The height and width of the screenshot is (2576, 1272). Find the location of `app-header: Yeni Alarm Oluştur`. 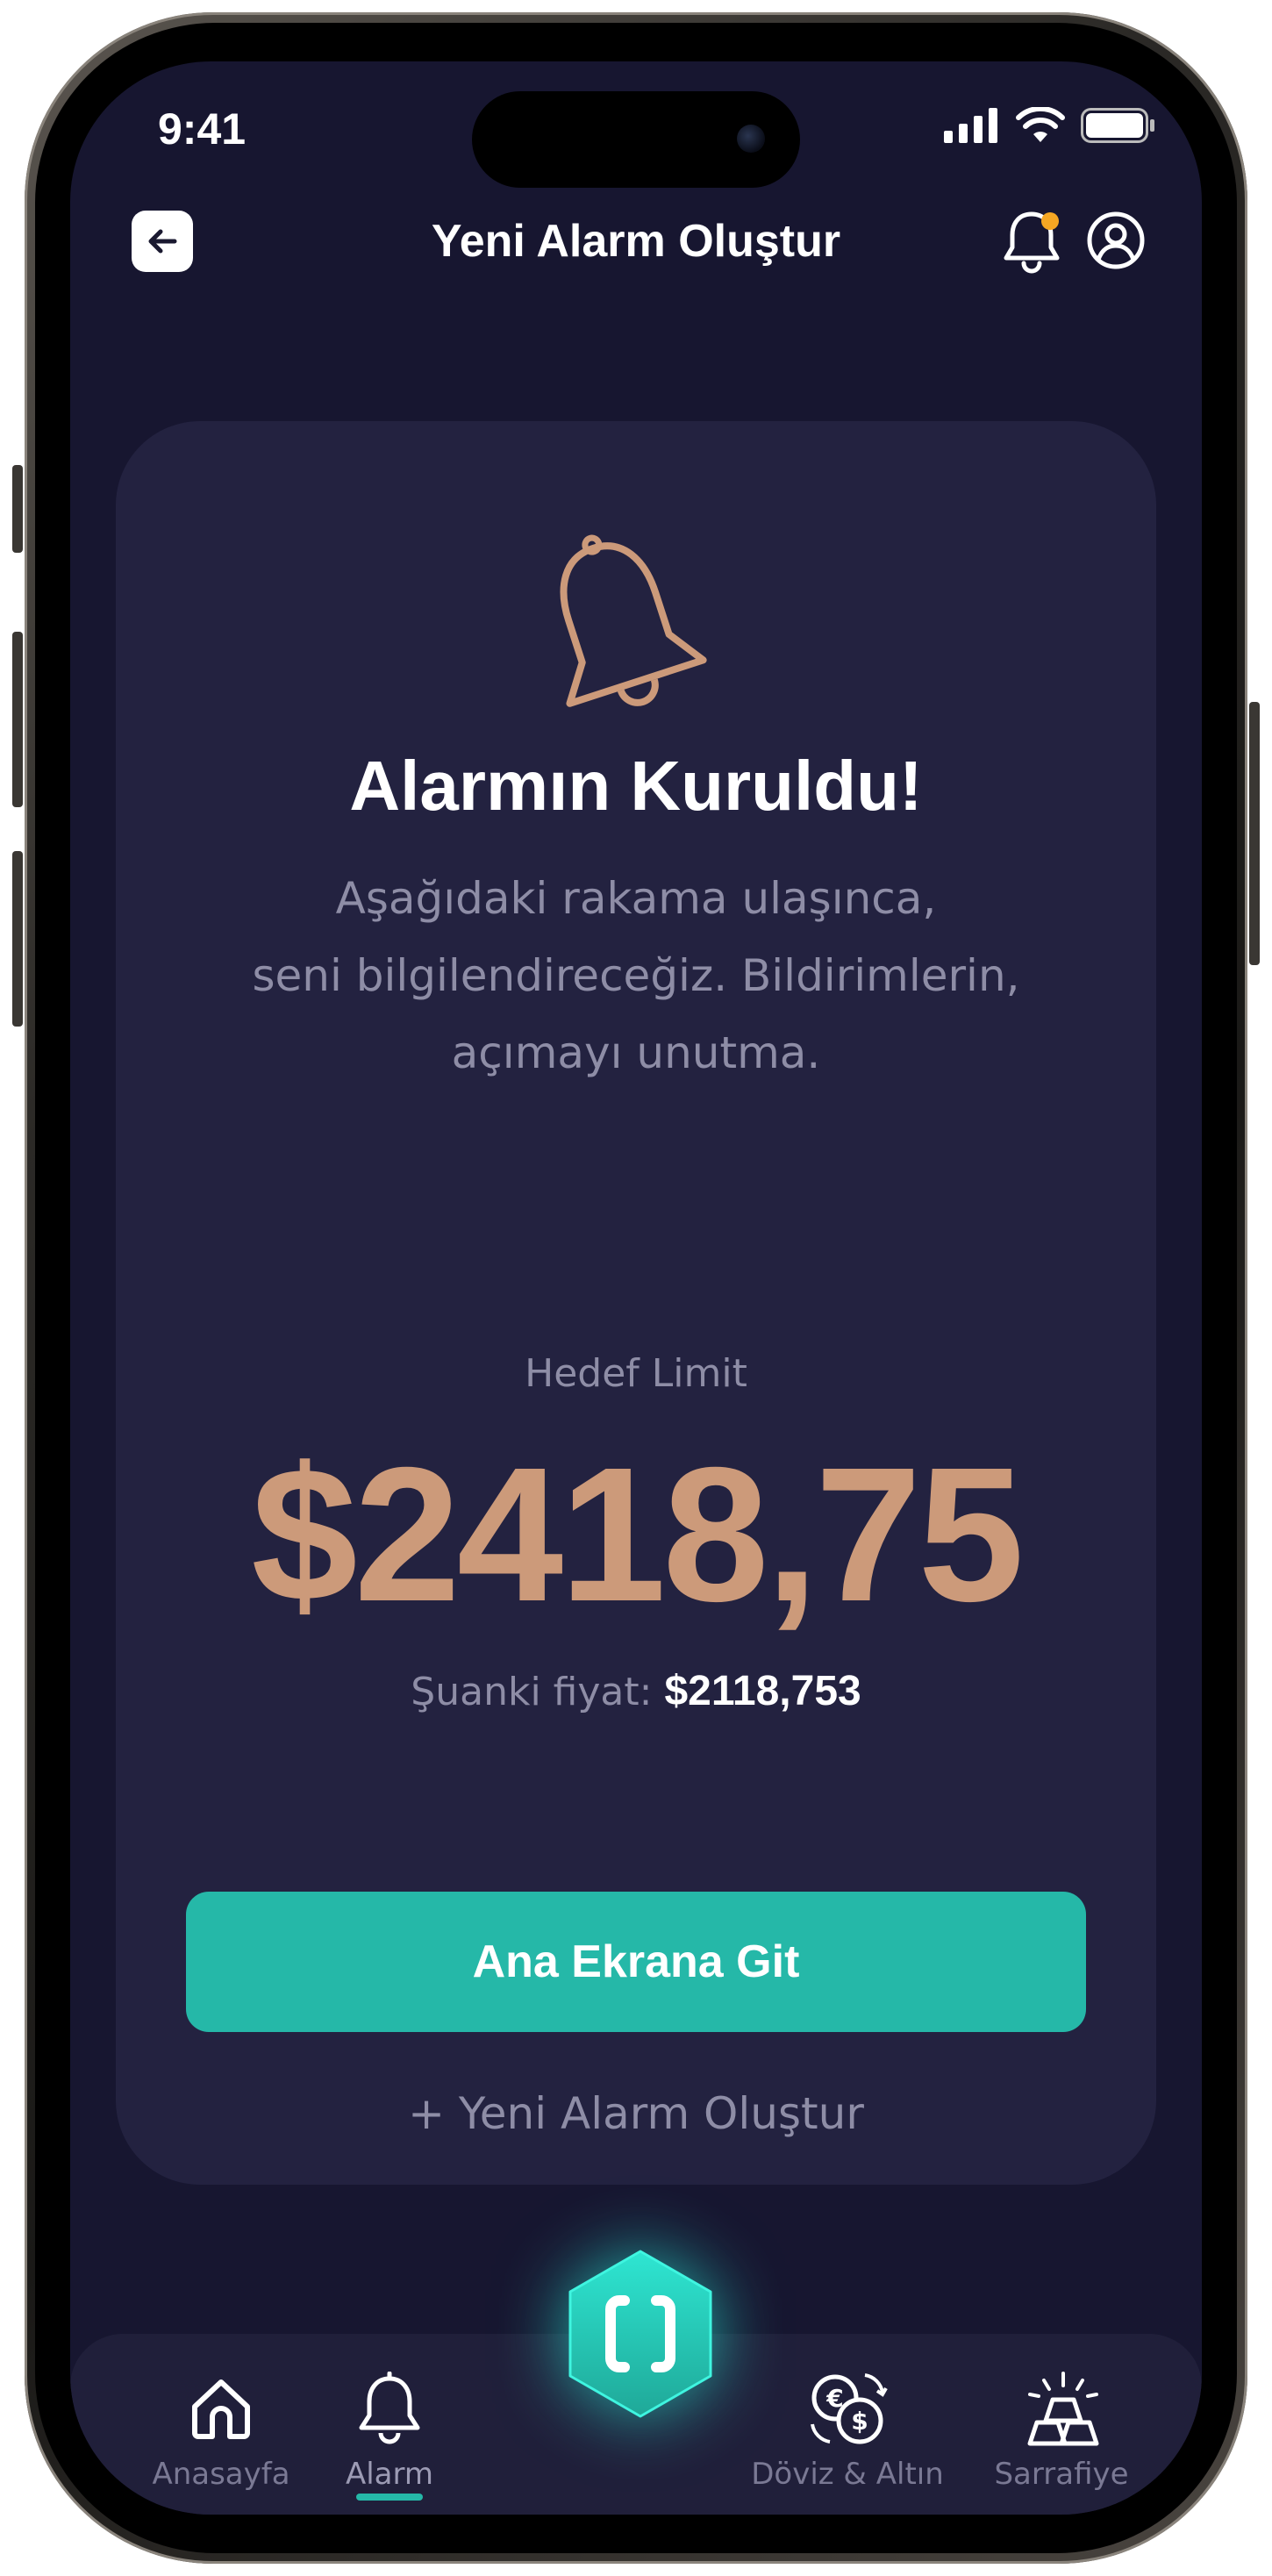

app-header: Yeni Alarm Oluştur is located at coordinates (636, 245).